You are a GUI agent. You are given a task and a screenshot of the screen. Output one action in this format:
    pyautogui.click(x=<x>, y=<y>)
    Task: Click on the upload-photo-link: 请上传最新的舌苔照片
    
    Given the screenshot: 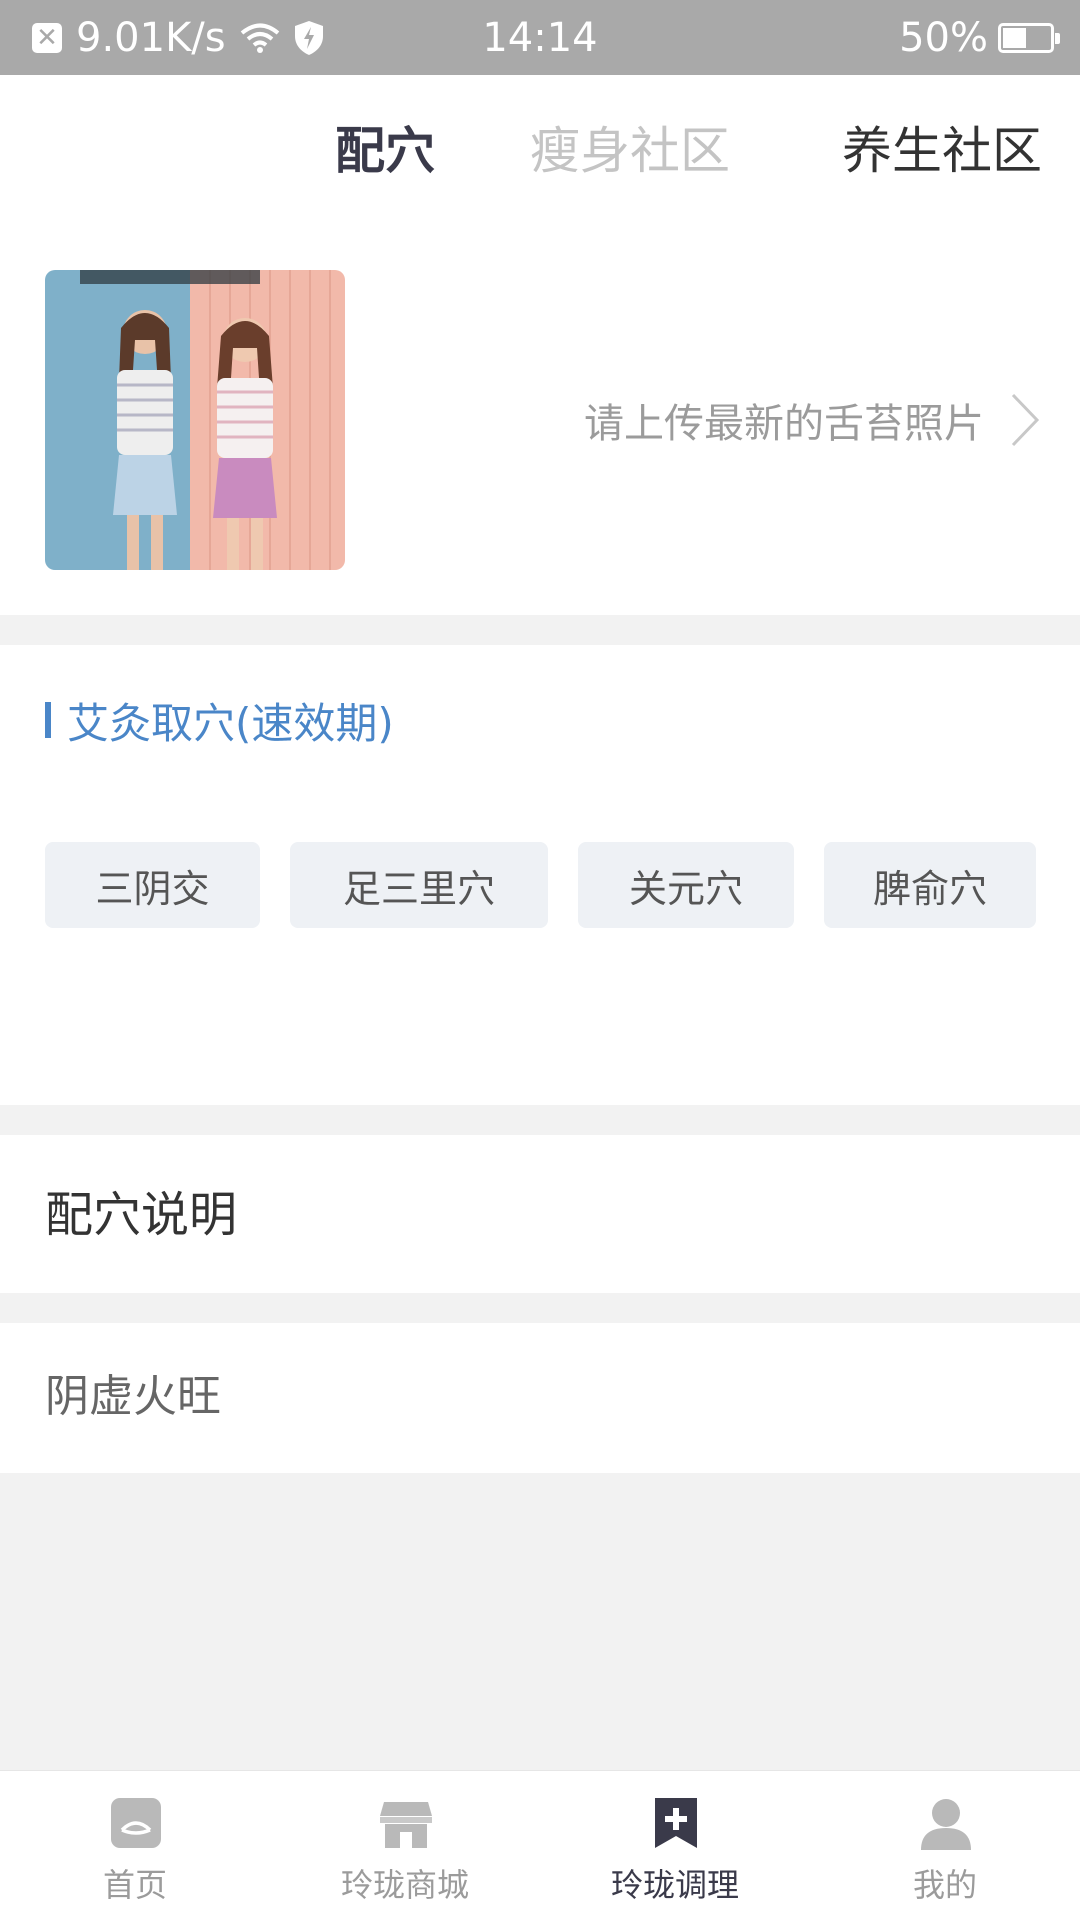 What is the action you would take?
    pyautogui.click(x=812, y=420)
    